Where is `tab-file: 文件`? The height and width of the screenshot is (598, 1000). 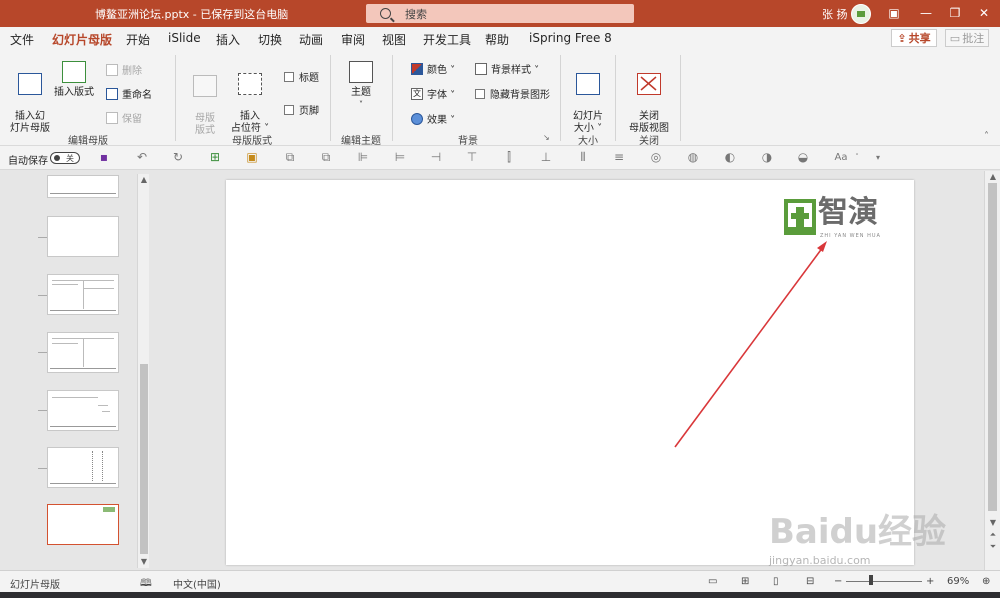 tab-file: 文件 is located at coordinates (22, 39).